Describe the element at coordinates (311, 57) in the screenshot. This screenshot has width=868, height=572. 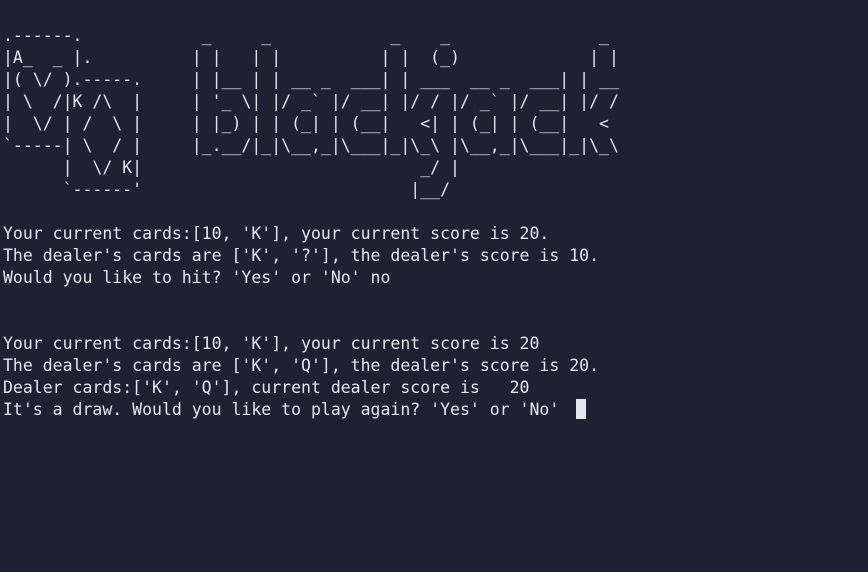
I see `art-line: |A_ _ |. | | | | | | (_) | |` at that location.